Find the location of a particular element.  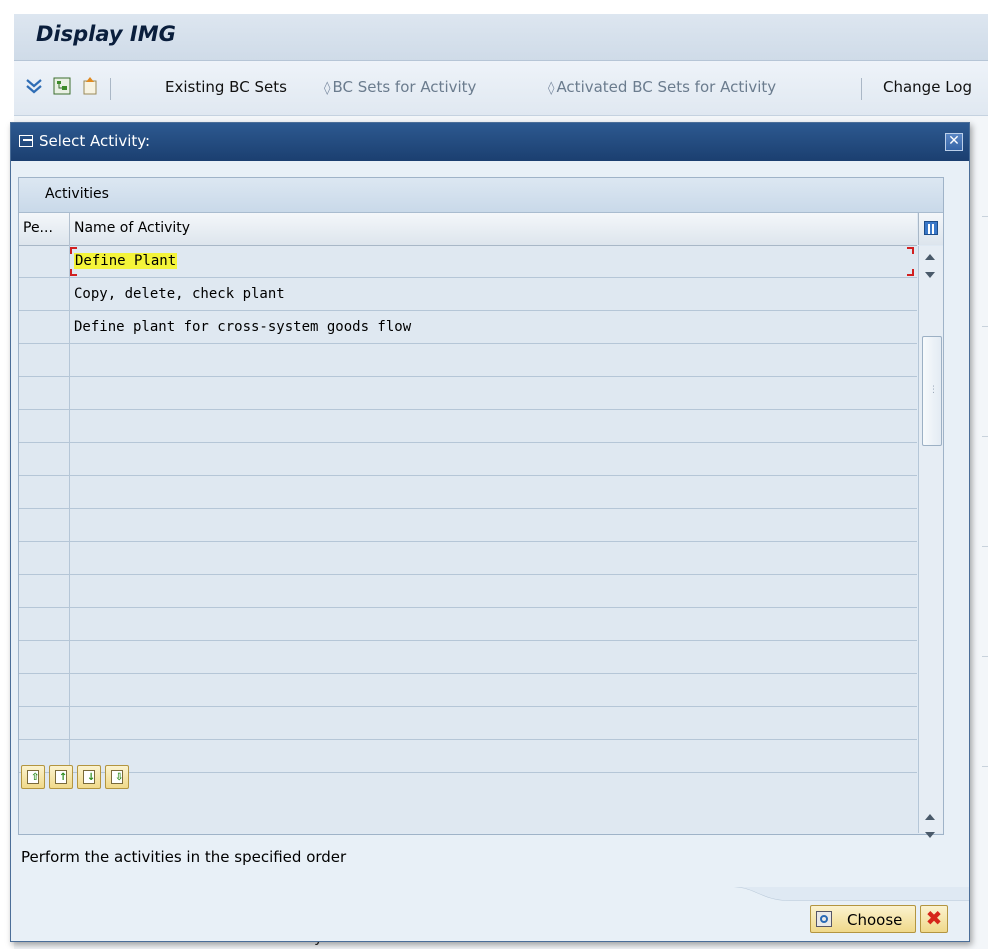

row-name-highlight: Define Plant is located at coordinates (126, 261).